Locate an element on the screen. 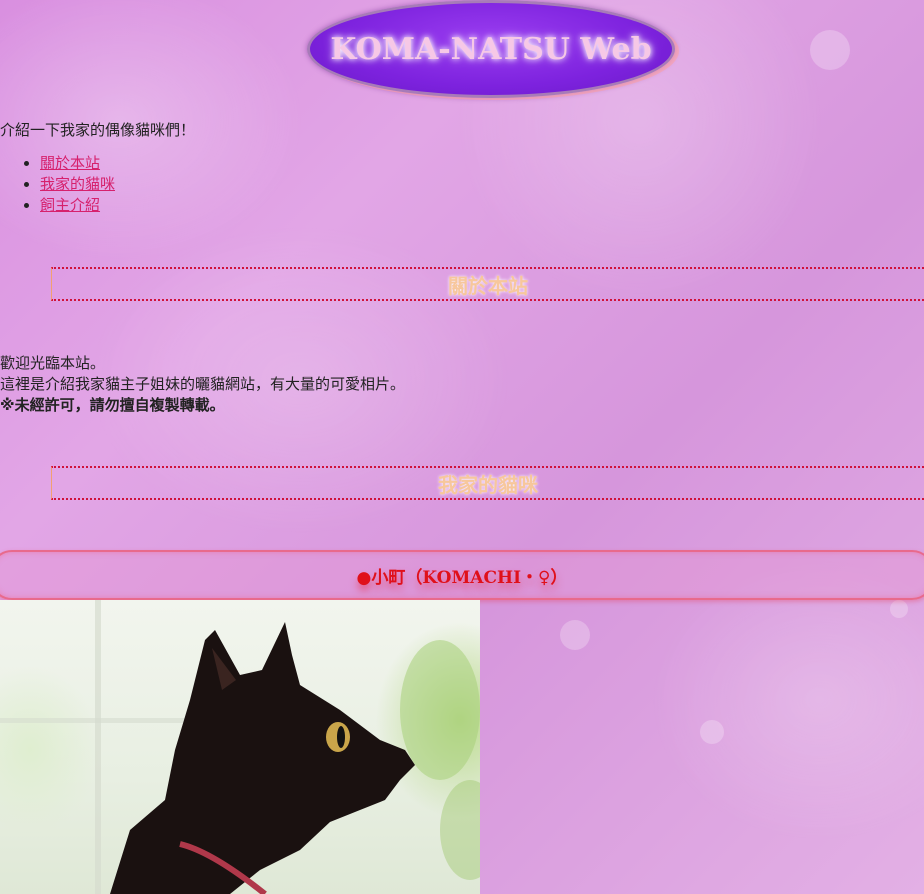 Image resolution: width=924 pixels, height=894 pixels. nav-link-about: 關於本站 is located at coordinates (70, 163).